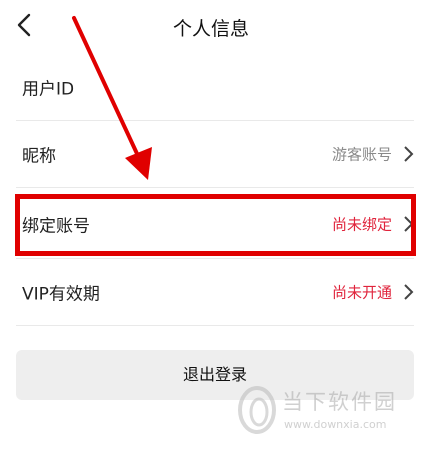 The width and height of the screenshot is (422, 453). Describe the element at coordinates (257, 410) in the screenshot. I see `watermark-logo-icon` at that location.